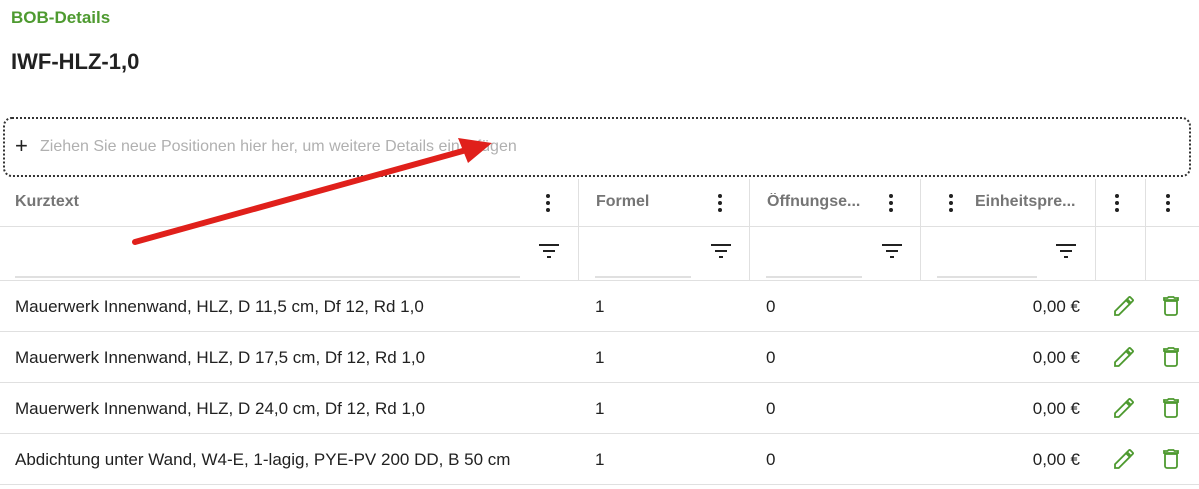 Image resolution: width=1199 pixels, height=489 pixels. I want to click on filter-cell-edit, so click(1120, 253).